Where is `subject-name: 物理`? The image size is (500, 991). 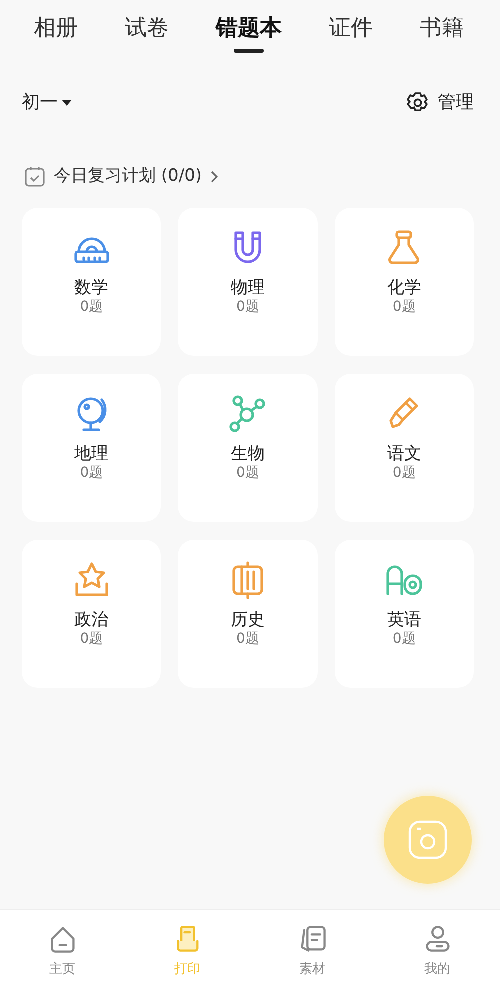 subject-name: 物理 is located at coordinates (247, 288).